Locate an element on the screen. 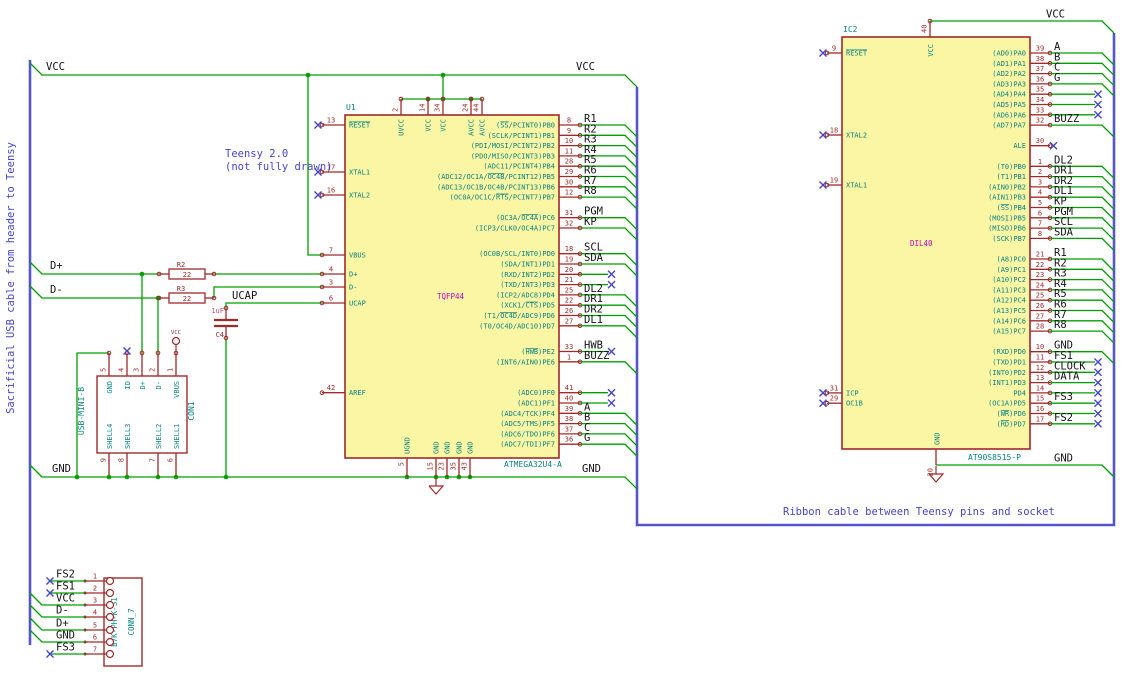 The width and height of the screenshot is (1131, 690). pin-name: (T1)PB1 is located at coordinates (1011, 177).